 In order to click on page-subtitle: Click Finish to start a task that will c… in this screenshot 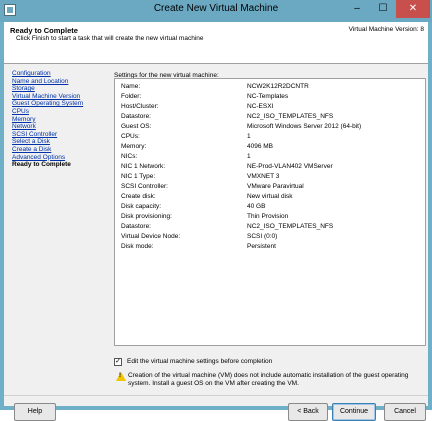, I will do `click(110, 38)`.